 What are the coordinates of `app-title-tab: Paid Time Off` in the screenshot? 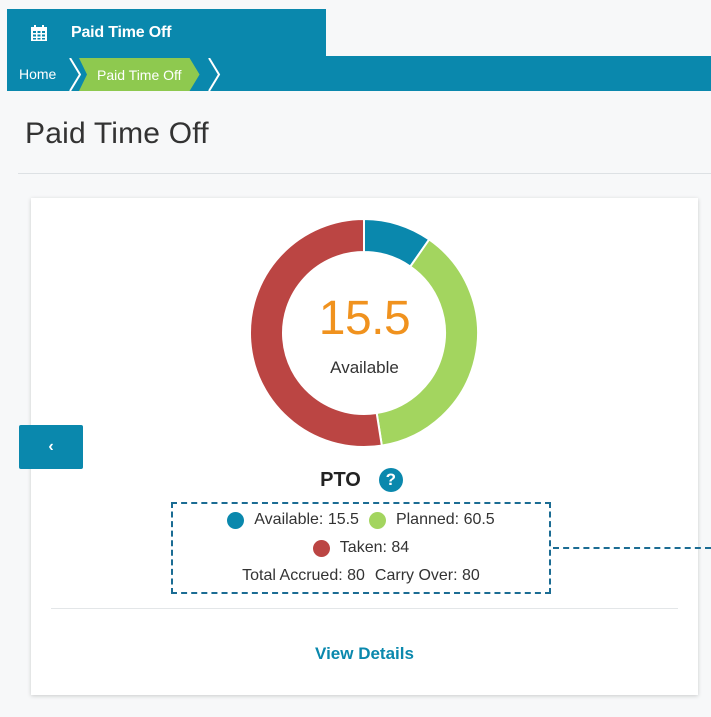 It's located at (166, 32).